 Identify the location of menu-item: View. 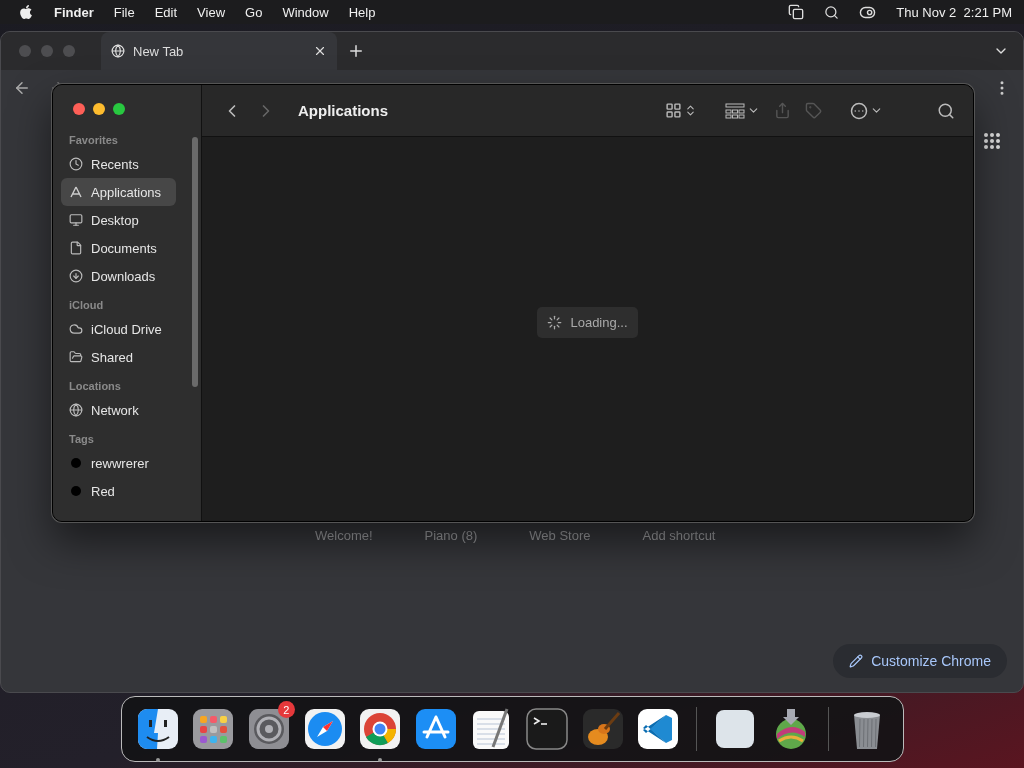
(211, 12).